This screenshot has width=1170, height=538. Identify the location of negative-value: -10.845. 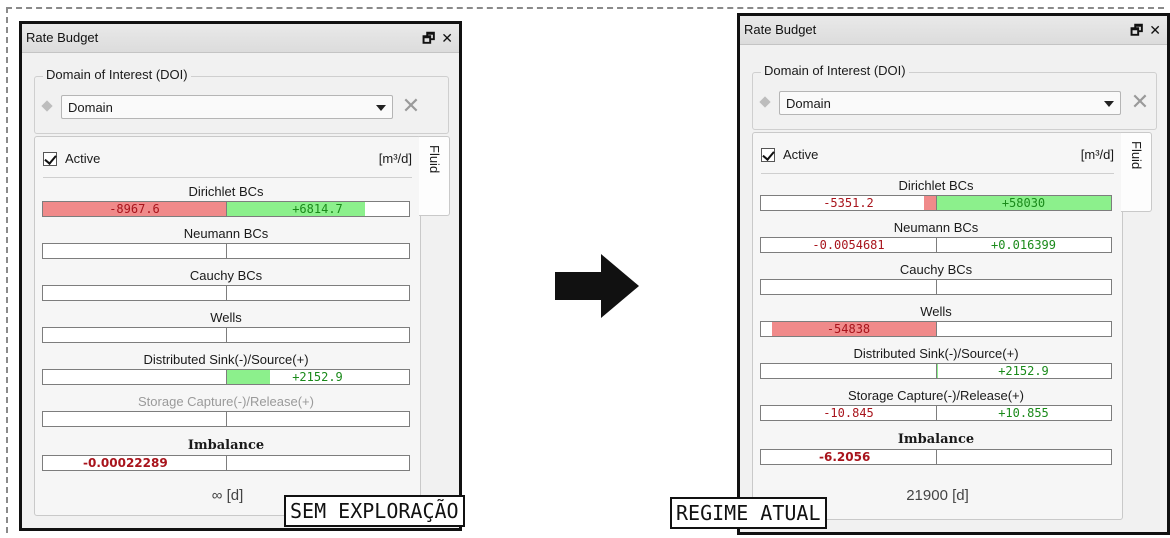
(848, 413).